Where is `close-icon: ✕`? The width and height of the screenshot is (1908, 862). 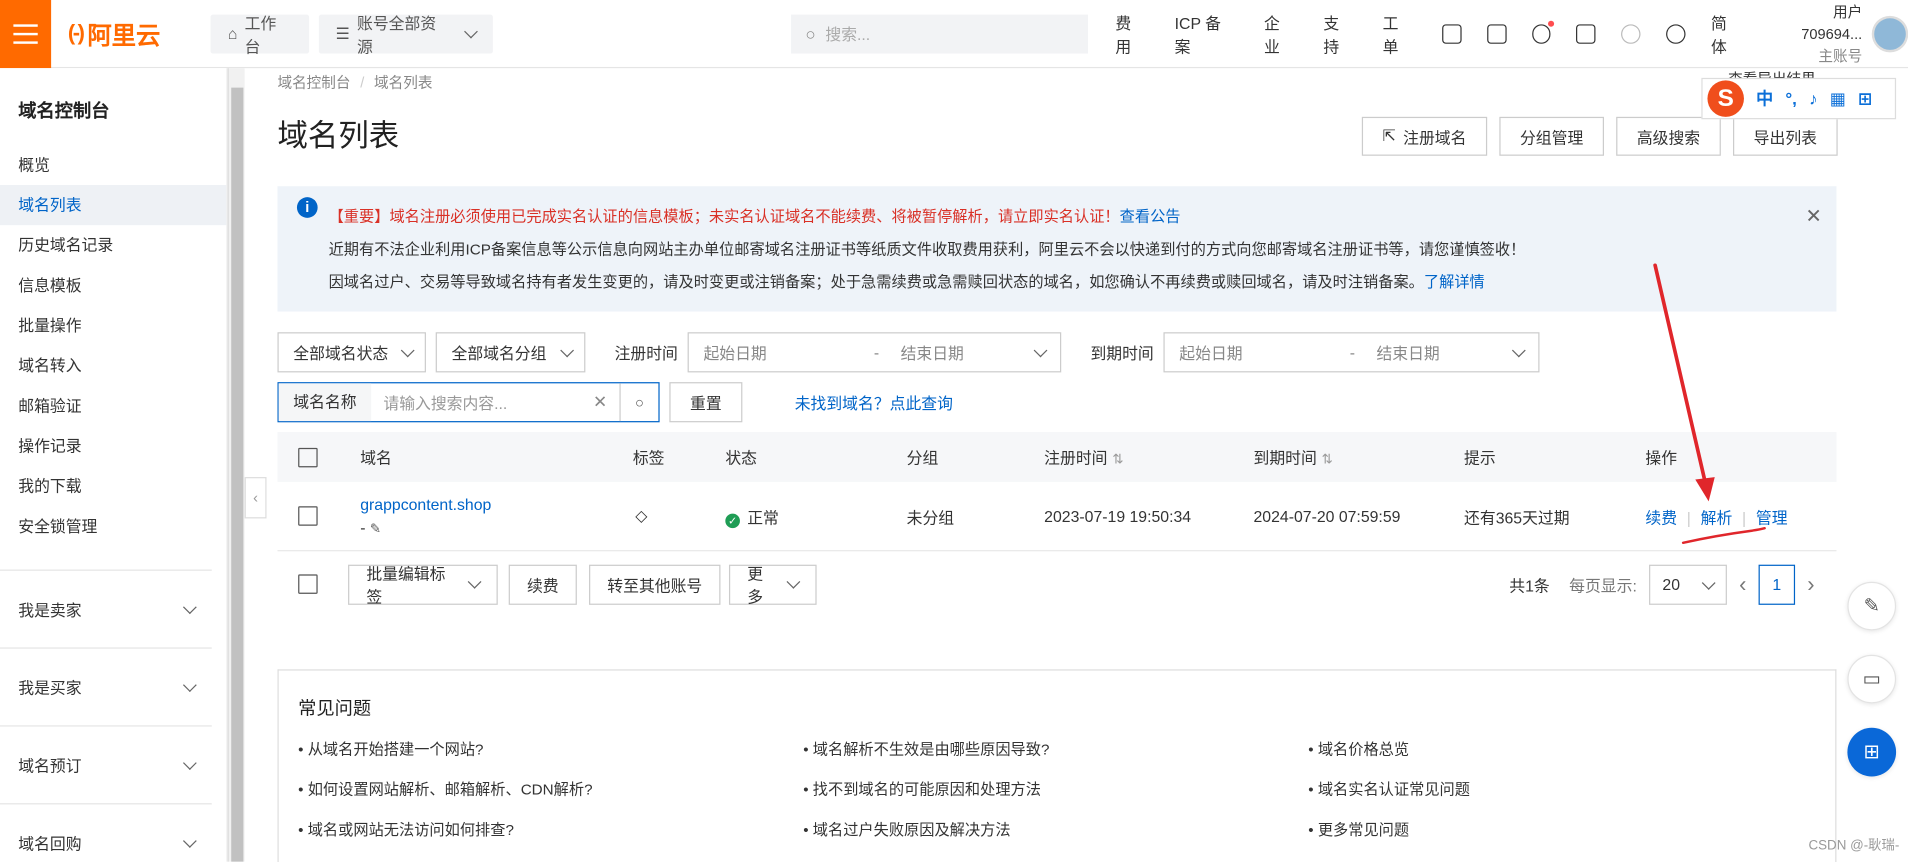
close-icon: ✕ is located at coordinates (1814, 217).